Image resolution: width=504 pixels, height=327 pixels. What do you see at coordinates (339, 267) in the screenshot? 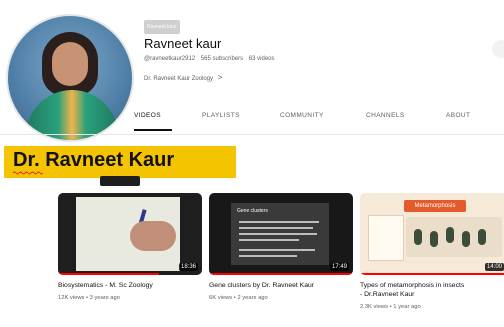
I see `video-duration: 17:49` at bounding box center [339, 267].